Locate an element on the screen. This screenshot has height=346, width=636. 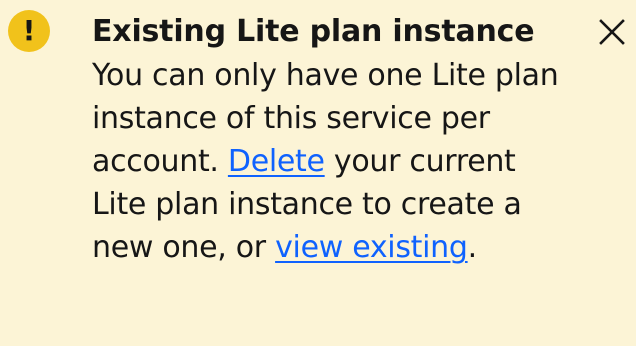
warning-exclamation-icon: ! is located at coordinates (29, 31).